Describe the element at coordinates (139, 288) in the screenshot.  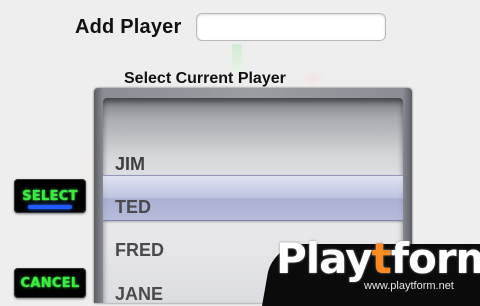
I see `picker-item-jane: JANE` at that location.